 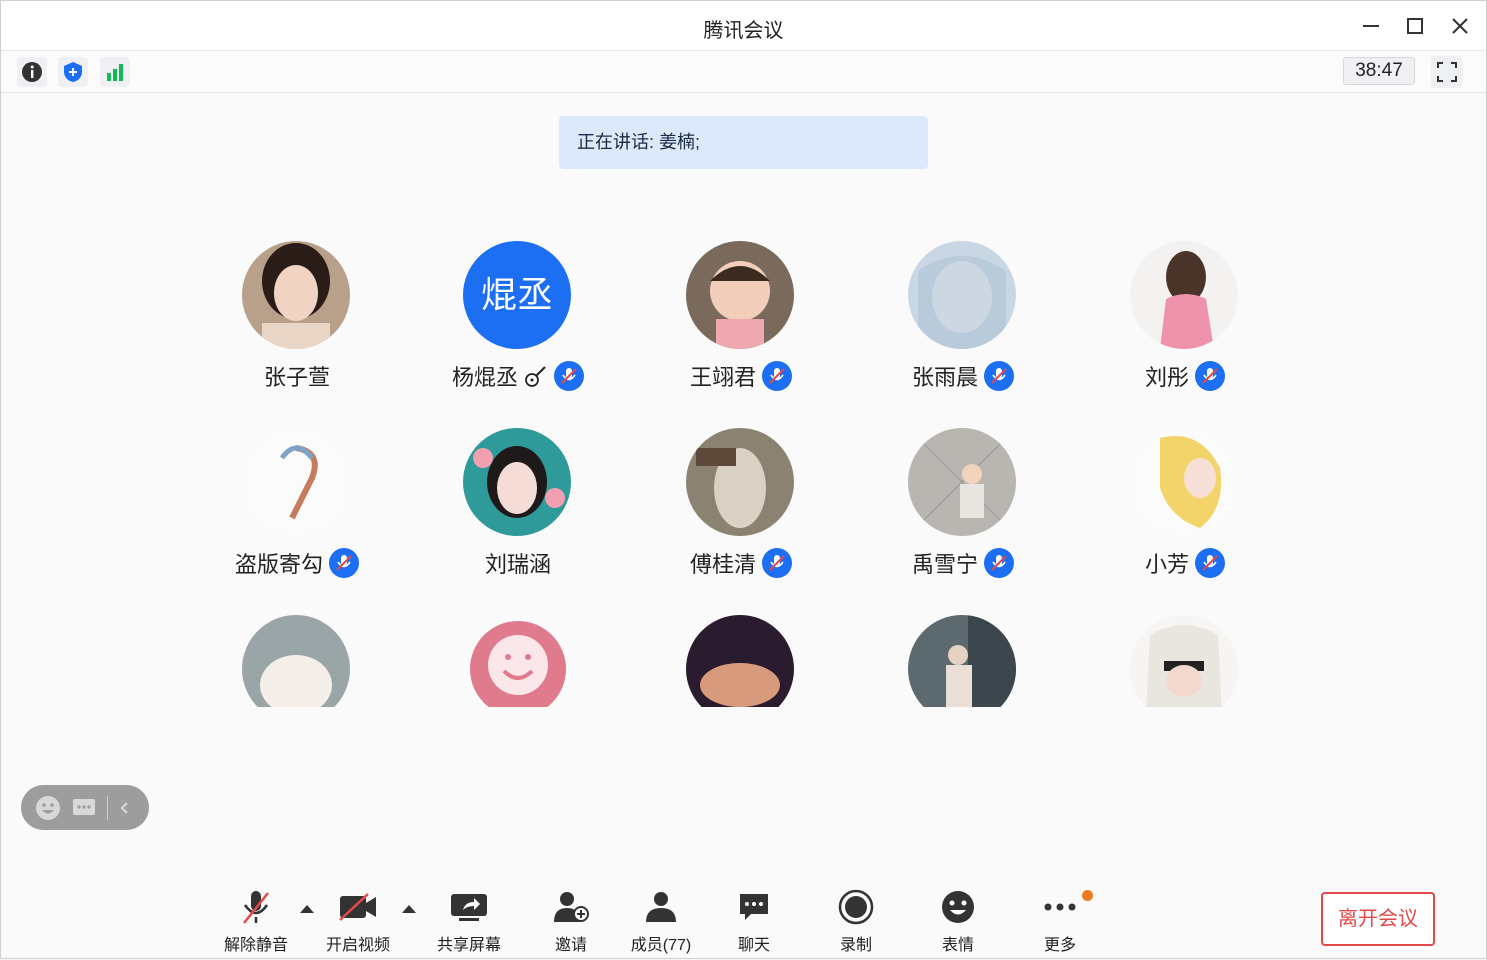 I want to click on fullscreen-icon, so click(x=1447, y=72).